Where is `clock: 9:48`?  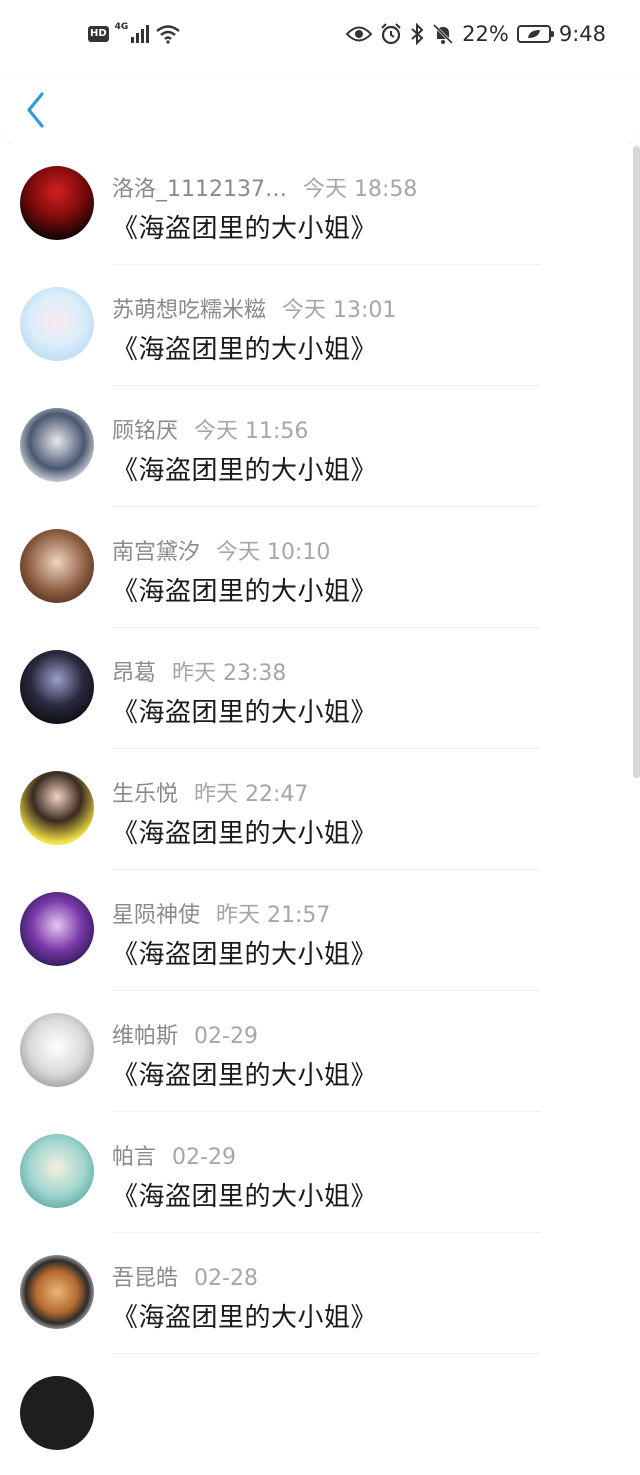
clock: 9:48 is located at coordinates (582, 34).